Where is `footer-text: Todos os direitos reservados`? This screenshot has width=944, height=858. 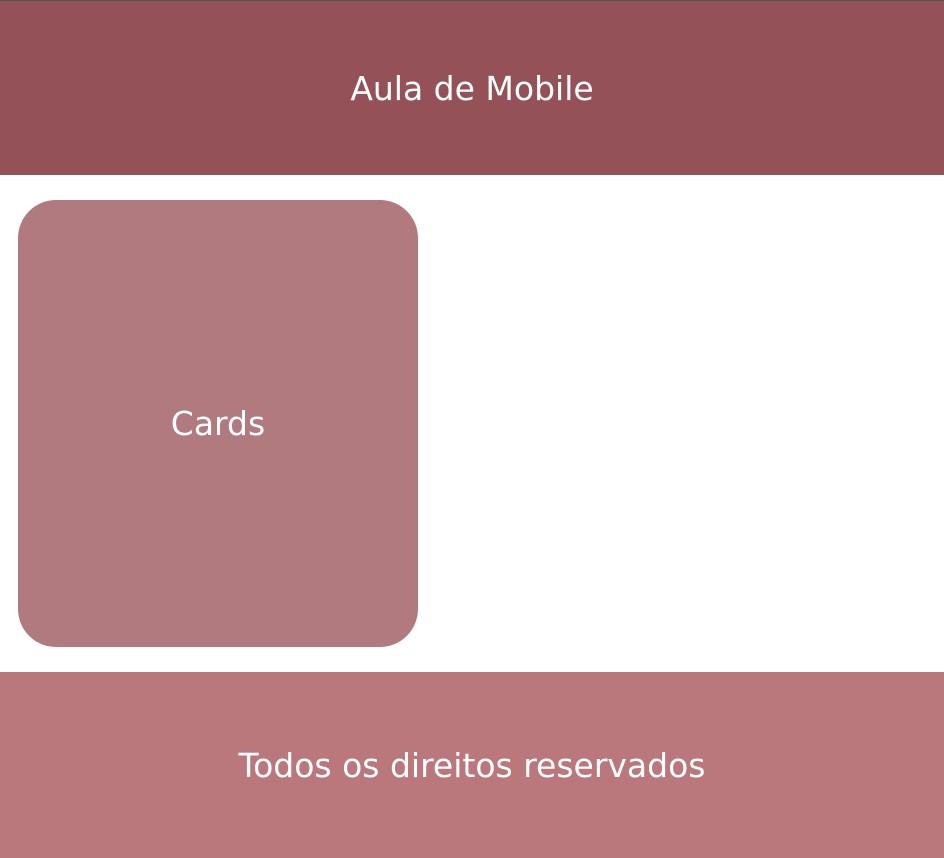
footer-text: Todos os direitos reservados is located at coordinates (472, 765).